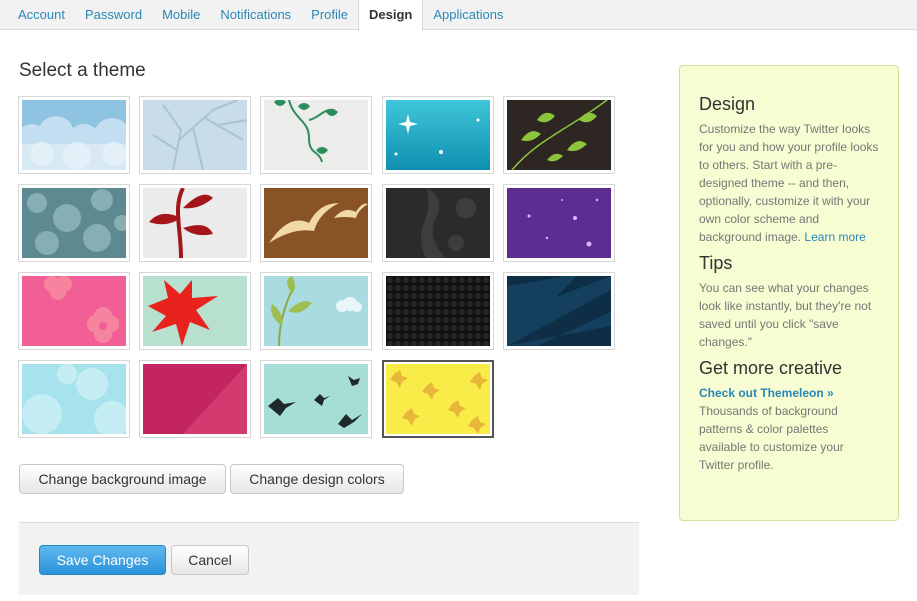 This screenshot has width=917, height=601. I want to click on purple-stars-theme-icon, so click(559, 223).